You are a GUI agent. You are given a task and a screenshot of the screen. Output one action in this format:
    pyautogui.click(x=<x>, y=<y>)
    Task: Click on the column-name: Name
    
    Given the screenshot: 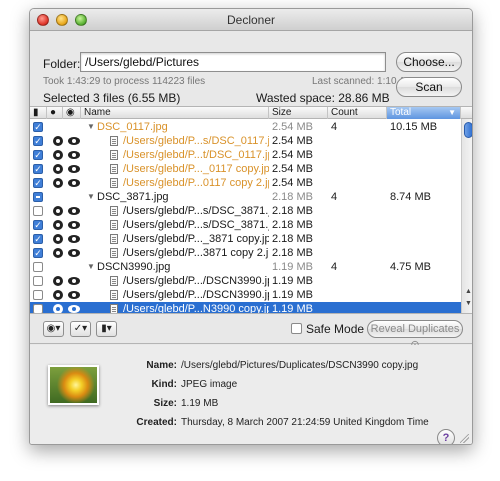 What is the action you would take?
    pyautogui.click(x=175, y=113)
    